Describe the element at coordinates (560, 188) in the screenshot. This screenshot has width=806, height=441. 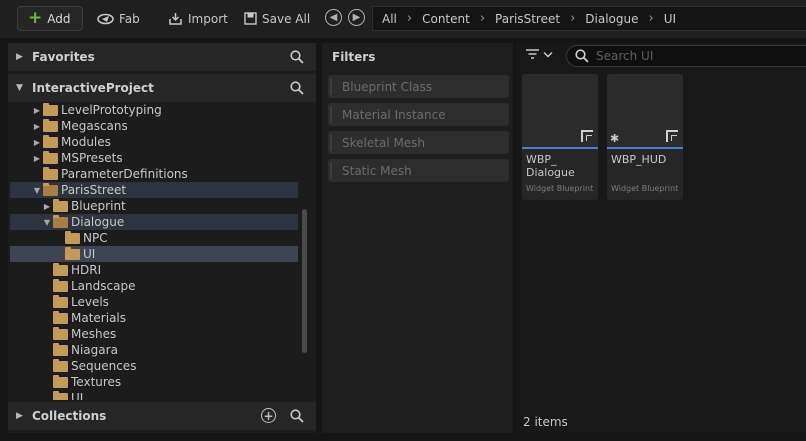
I see `asset-type: Widget Blueprint` at that location.